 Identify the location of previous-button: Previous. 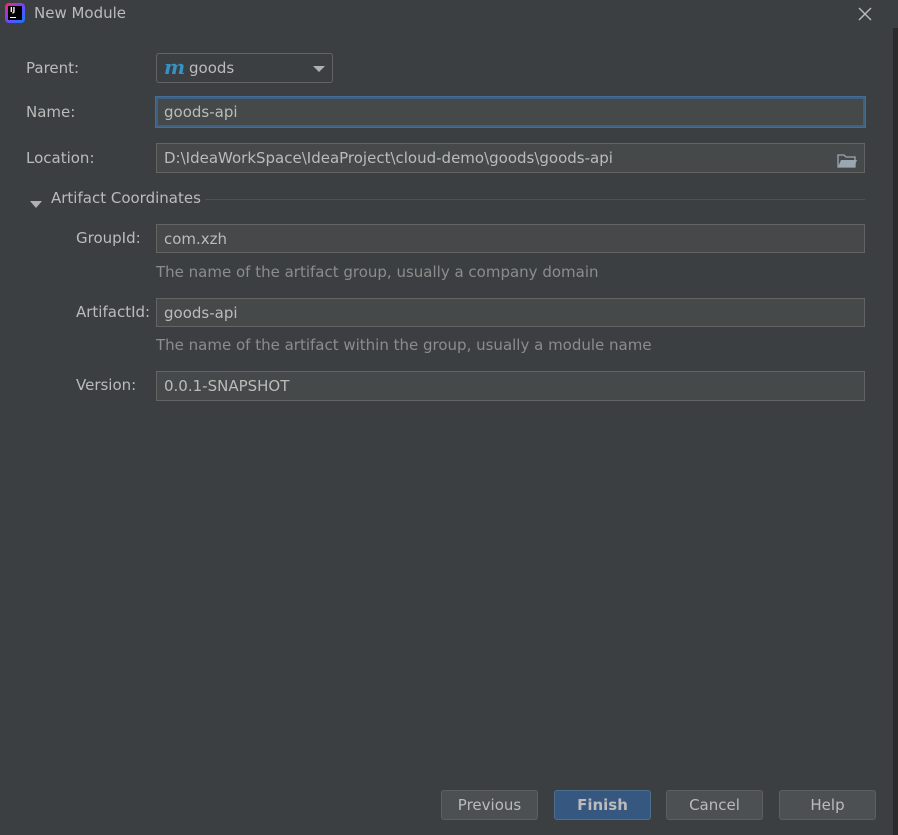
(489, 805).